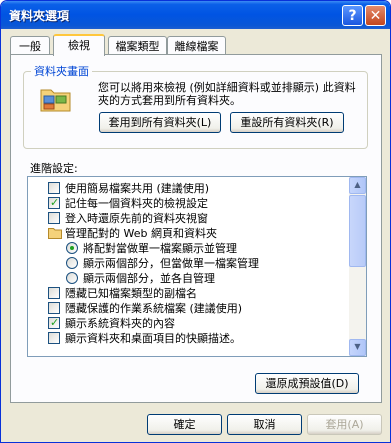 The height and width of the screenshot is (443, 391). Describe the element at coordinates (54, 168) in the screenshot. I see `advanced-settings-label: 進階設定:` at that location.